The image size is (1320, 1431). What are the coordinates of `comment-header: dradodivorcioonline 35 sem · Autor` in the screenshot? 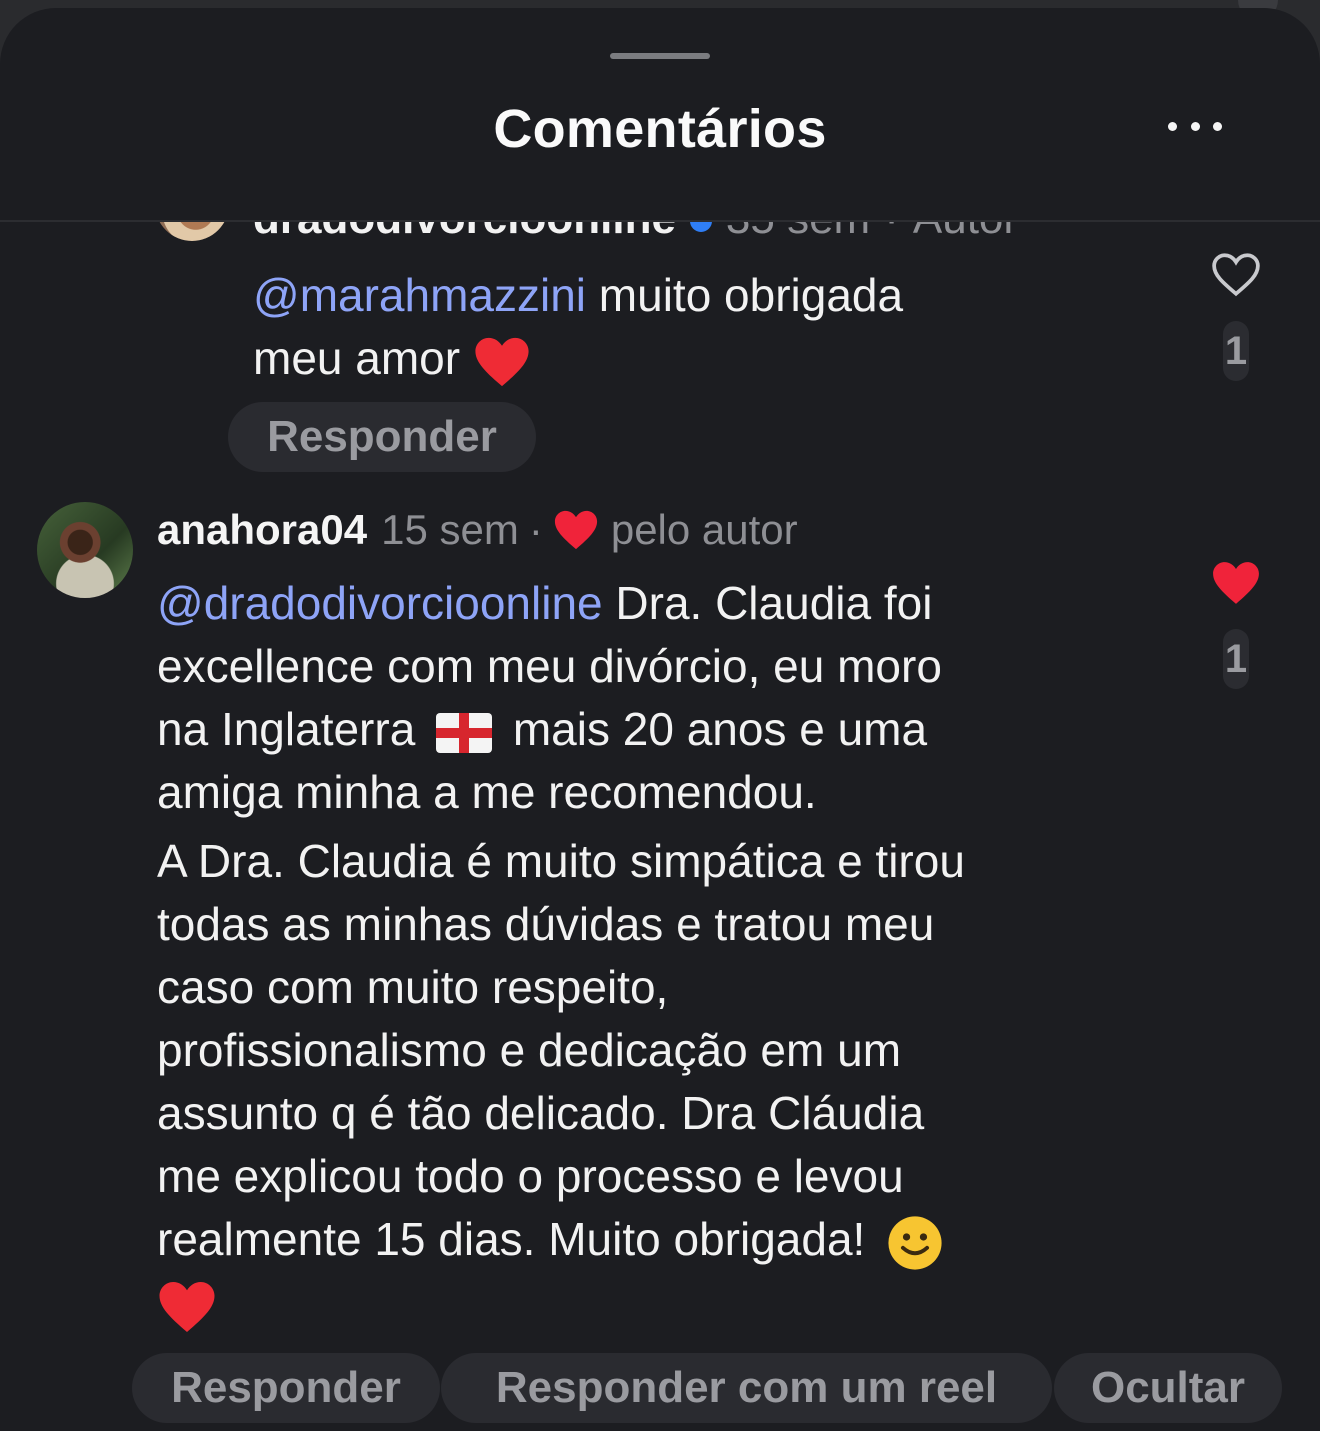 It's located at (635, 233).